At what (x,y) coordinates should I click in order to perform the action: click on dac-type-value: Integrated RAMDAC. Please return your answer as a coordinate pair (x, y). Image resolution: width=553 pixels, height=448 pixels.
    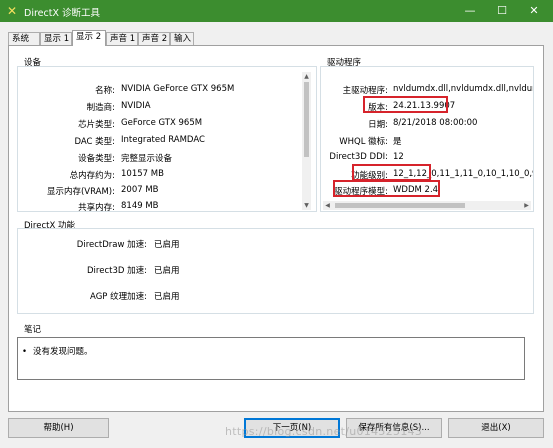
    Looking at the image, I should click on (163, 140).